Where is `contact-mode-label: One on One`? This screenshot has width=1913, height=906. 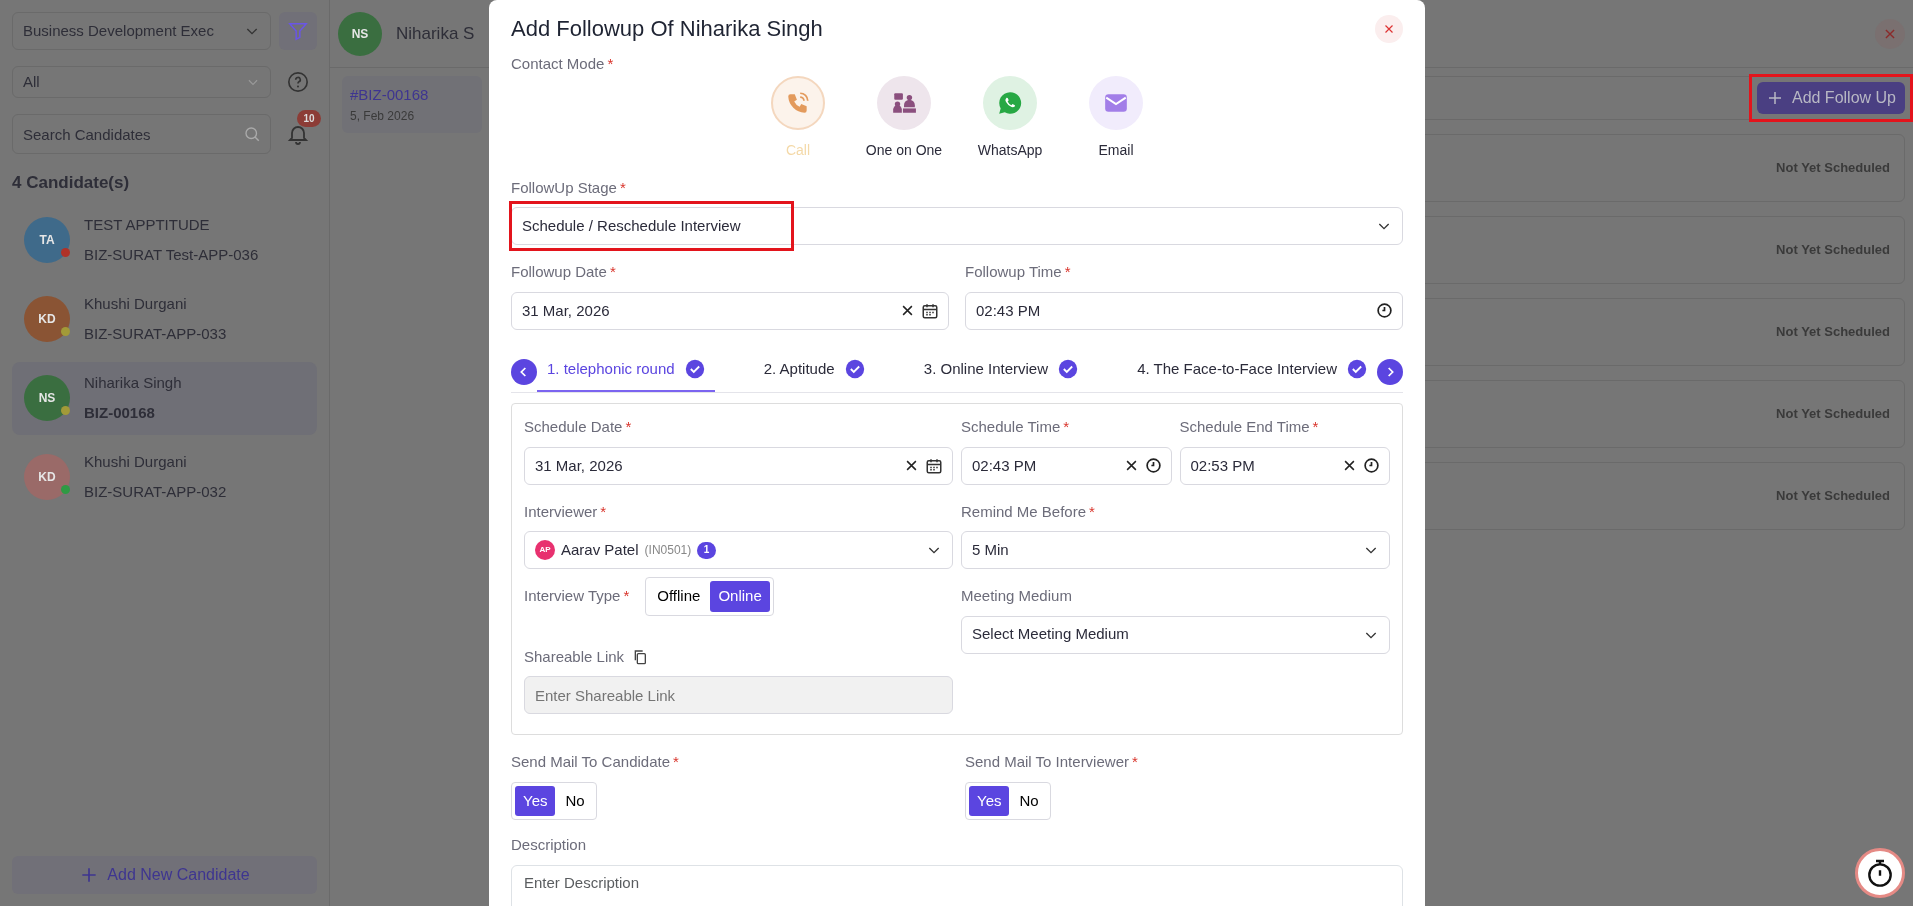 contact-mode-label: One on One is located at coordinates (904, 150).